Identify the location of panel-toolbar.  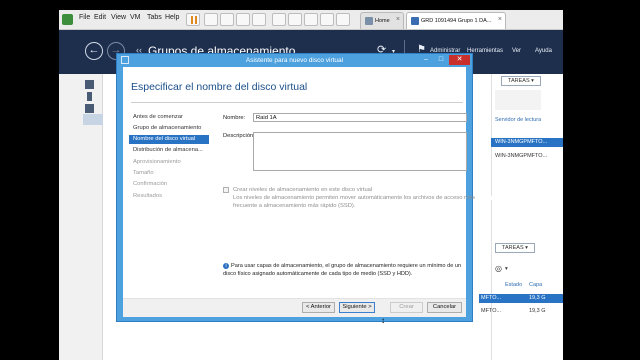
(518, 100).